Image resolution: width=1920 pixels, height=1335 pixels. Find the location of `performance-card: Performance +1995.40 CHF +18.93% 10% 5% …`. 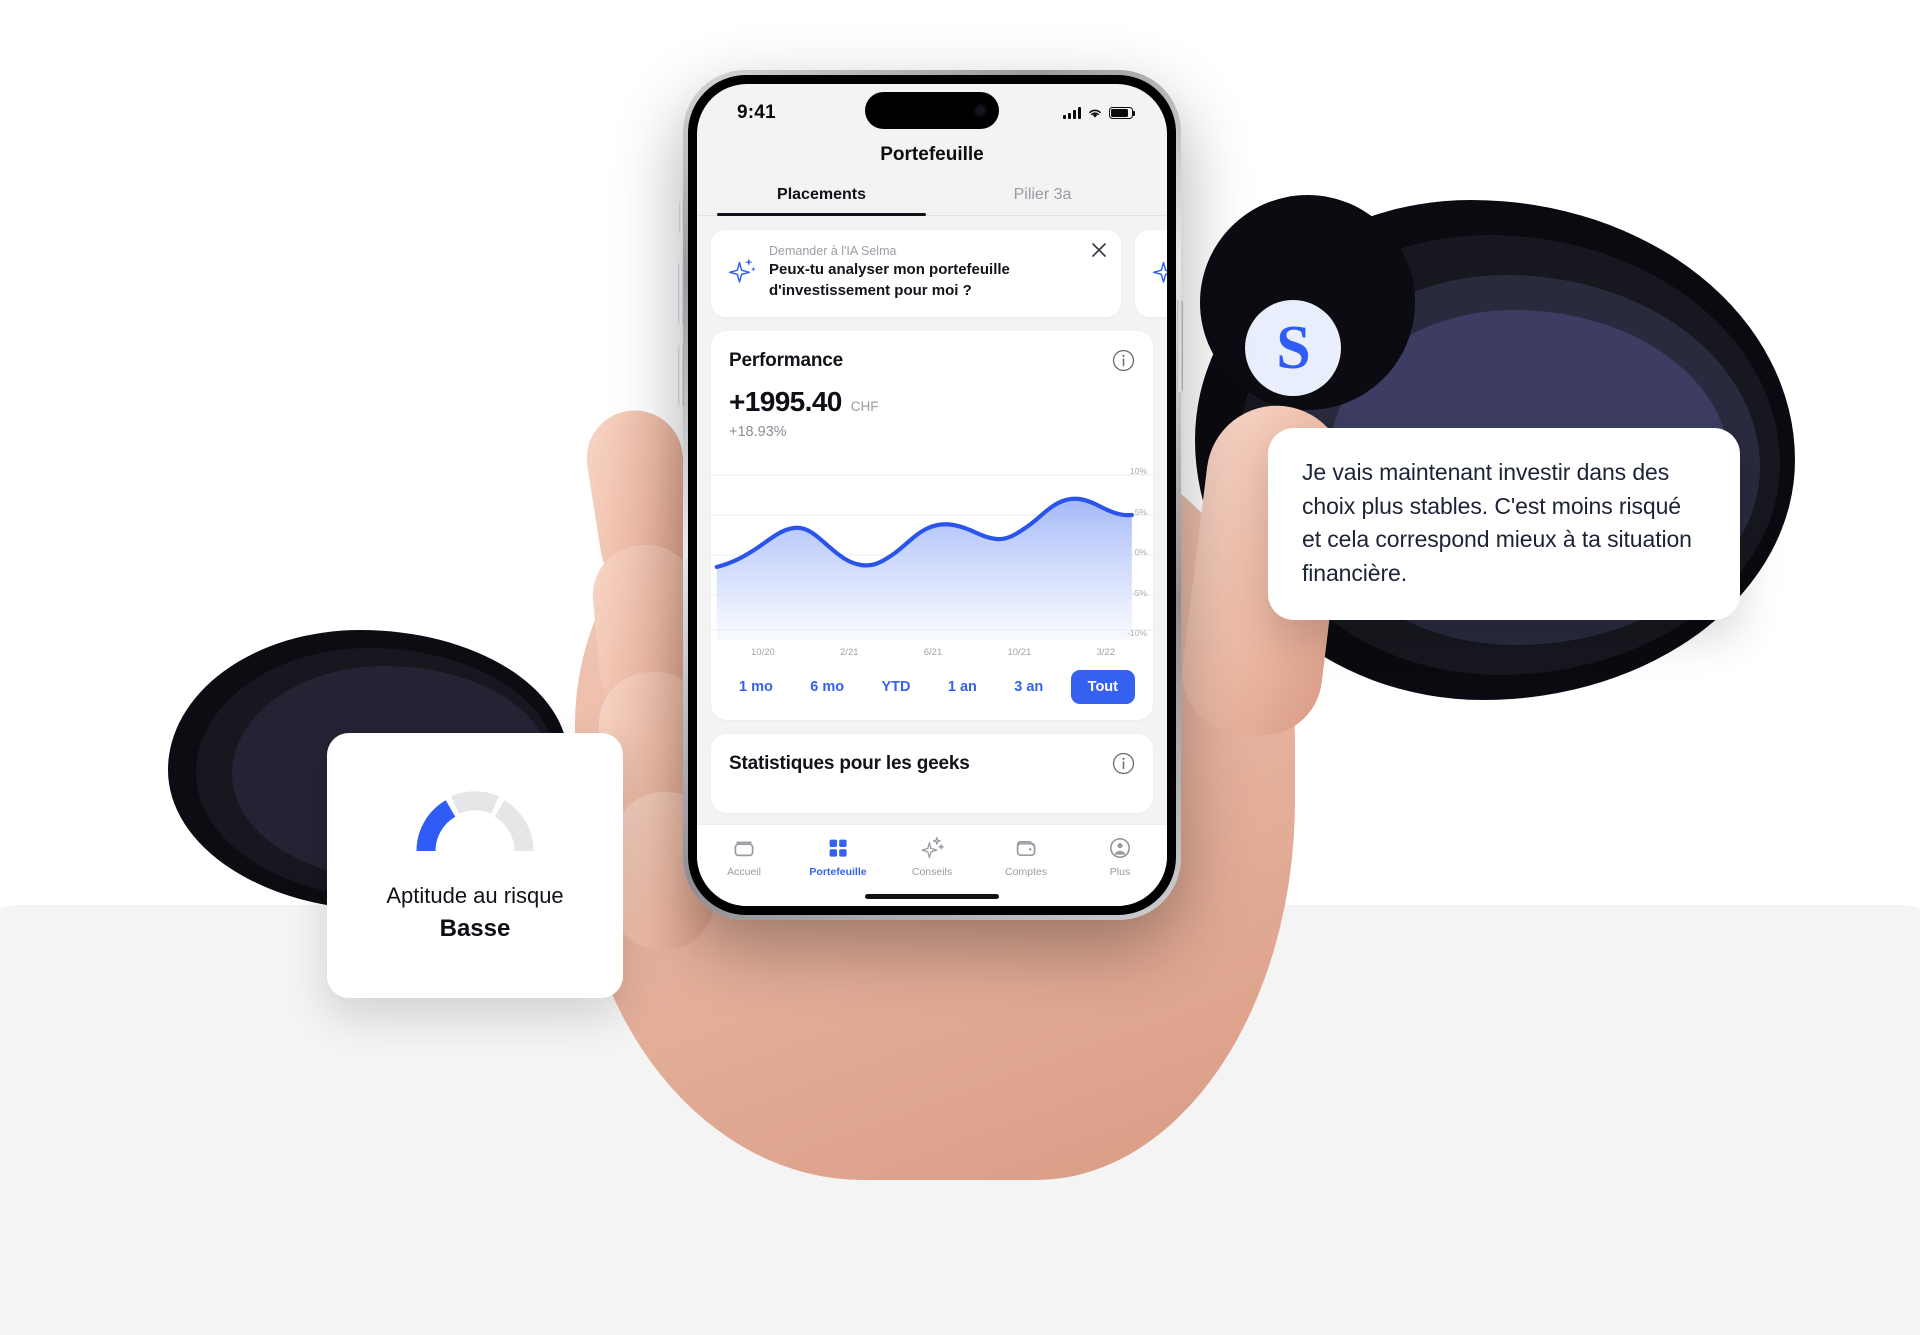

performance-card: Performance +1995.40 CHF +18.93% 10% 5% … is located at coordinates (932, 526).